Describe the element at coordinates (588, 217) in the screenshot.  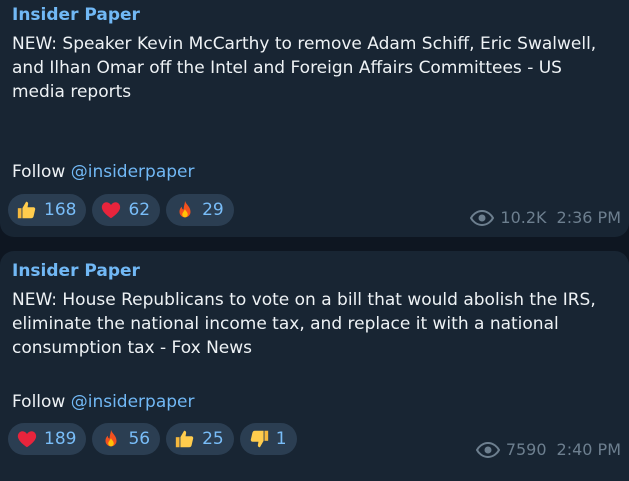
I see `message-time: 2:36 PM` at that location.